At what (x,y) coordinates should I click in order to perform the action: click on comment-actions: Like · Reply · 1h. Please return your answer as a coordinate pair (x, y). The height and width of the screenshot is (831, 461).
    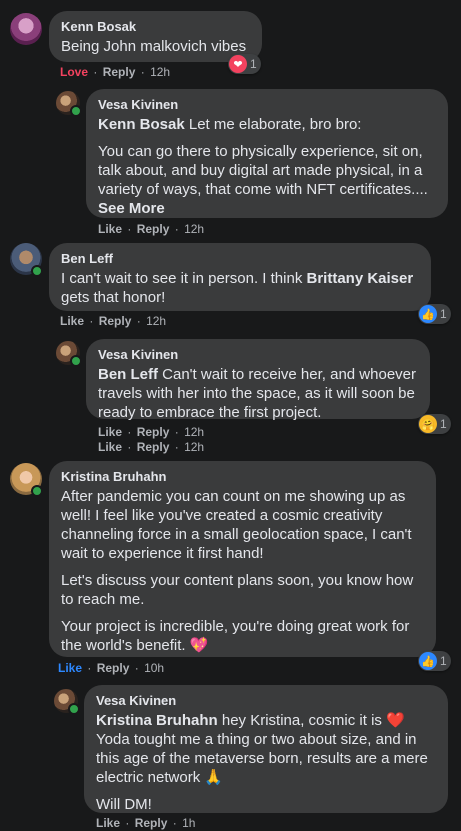
    Looking at the image, I should click on (145, 823).